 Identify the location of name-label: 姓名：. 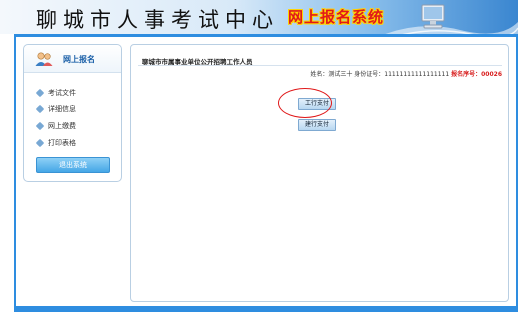
(319, 74).